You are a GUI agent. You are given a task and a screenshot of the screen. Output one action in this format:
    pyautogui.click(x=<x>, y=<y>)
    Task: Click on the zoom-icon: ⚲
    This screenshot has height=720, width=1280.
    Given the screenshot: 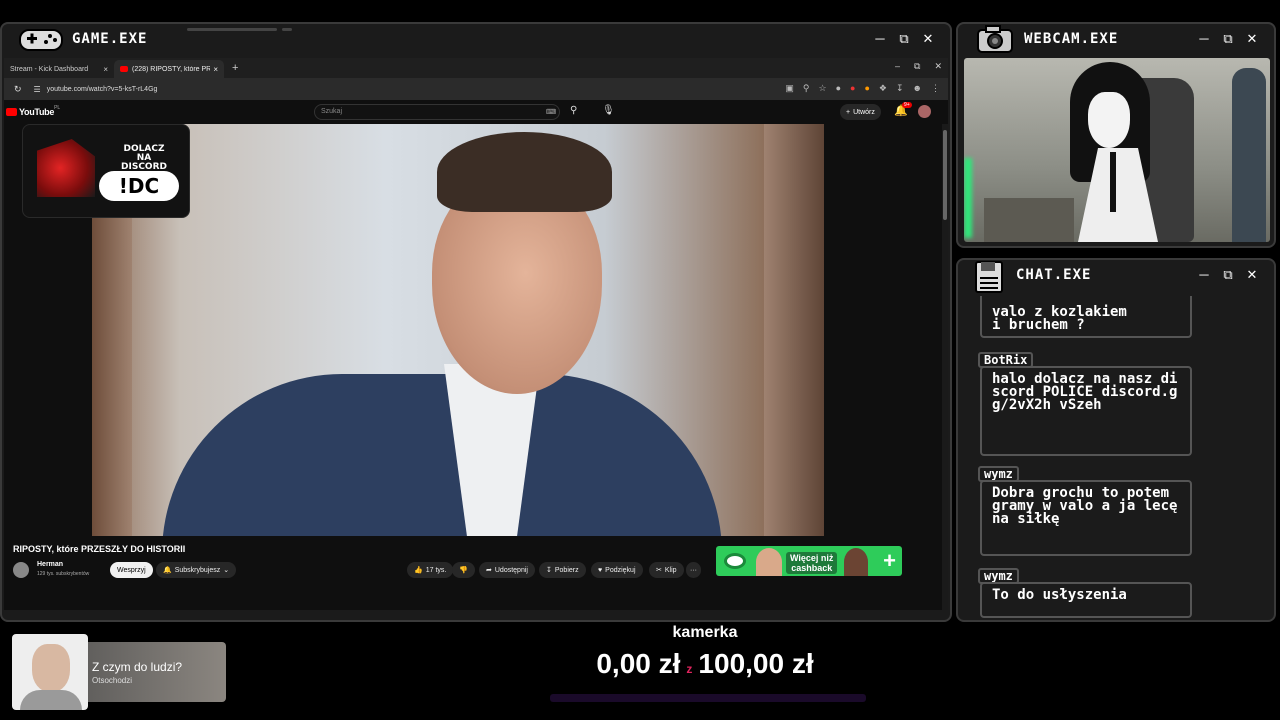 What is the action you would take?
    pyautogui.click(x=806, y=88)
    